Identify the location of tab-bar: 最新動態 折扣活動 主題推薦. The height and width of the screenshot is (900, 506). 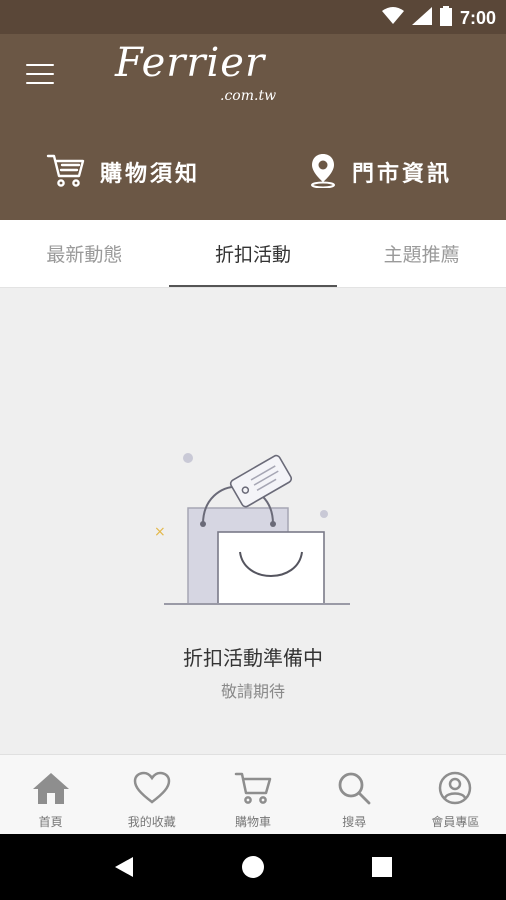
(253, 254).